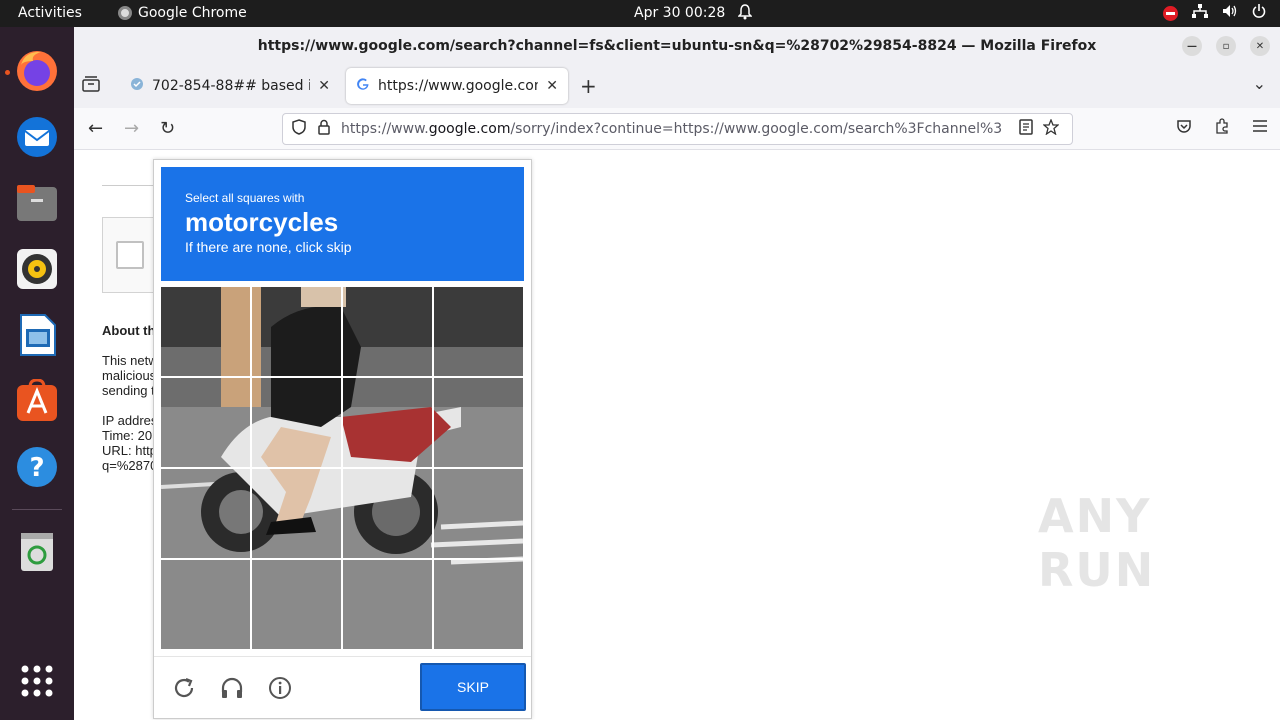  Describe the element at coordinates (37, 681) in the screenshot. I see `show-apps-icon` at that location.